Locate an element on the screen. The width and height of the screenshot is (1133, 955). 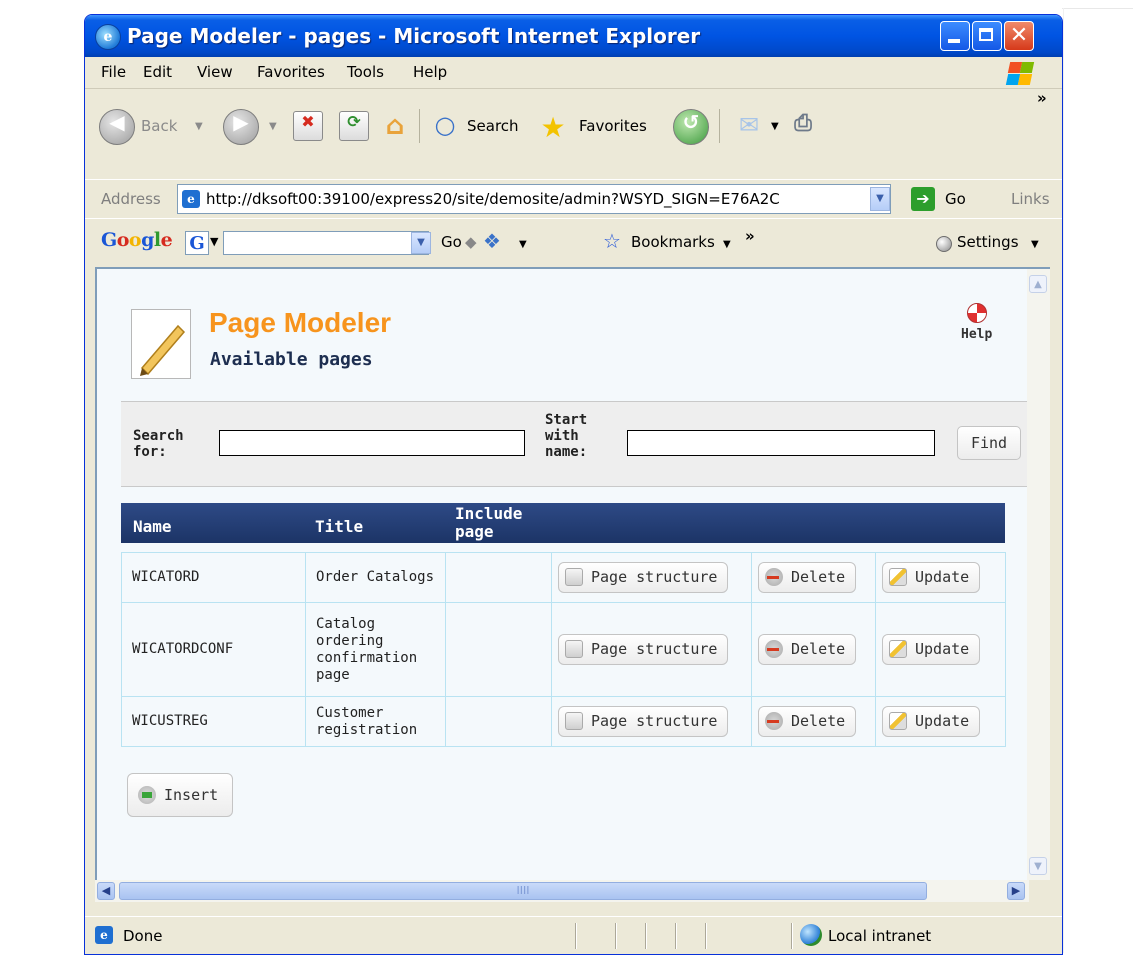
menu-tools: Tools is located at coordinates (365, 72).